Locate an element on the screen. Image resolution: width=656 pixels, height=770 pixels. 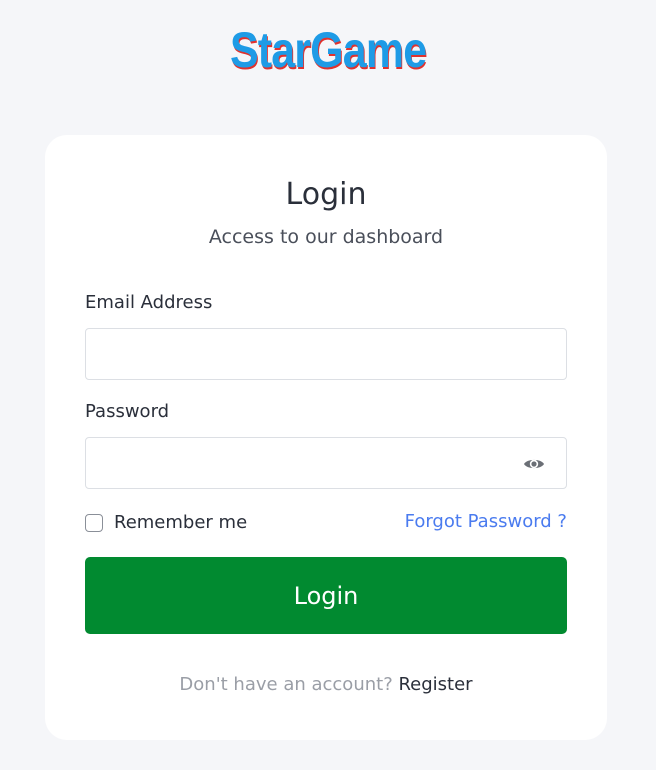
email-field-wrapper is located at coordinates (326, 354).